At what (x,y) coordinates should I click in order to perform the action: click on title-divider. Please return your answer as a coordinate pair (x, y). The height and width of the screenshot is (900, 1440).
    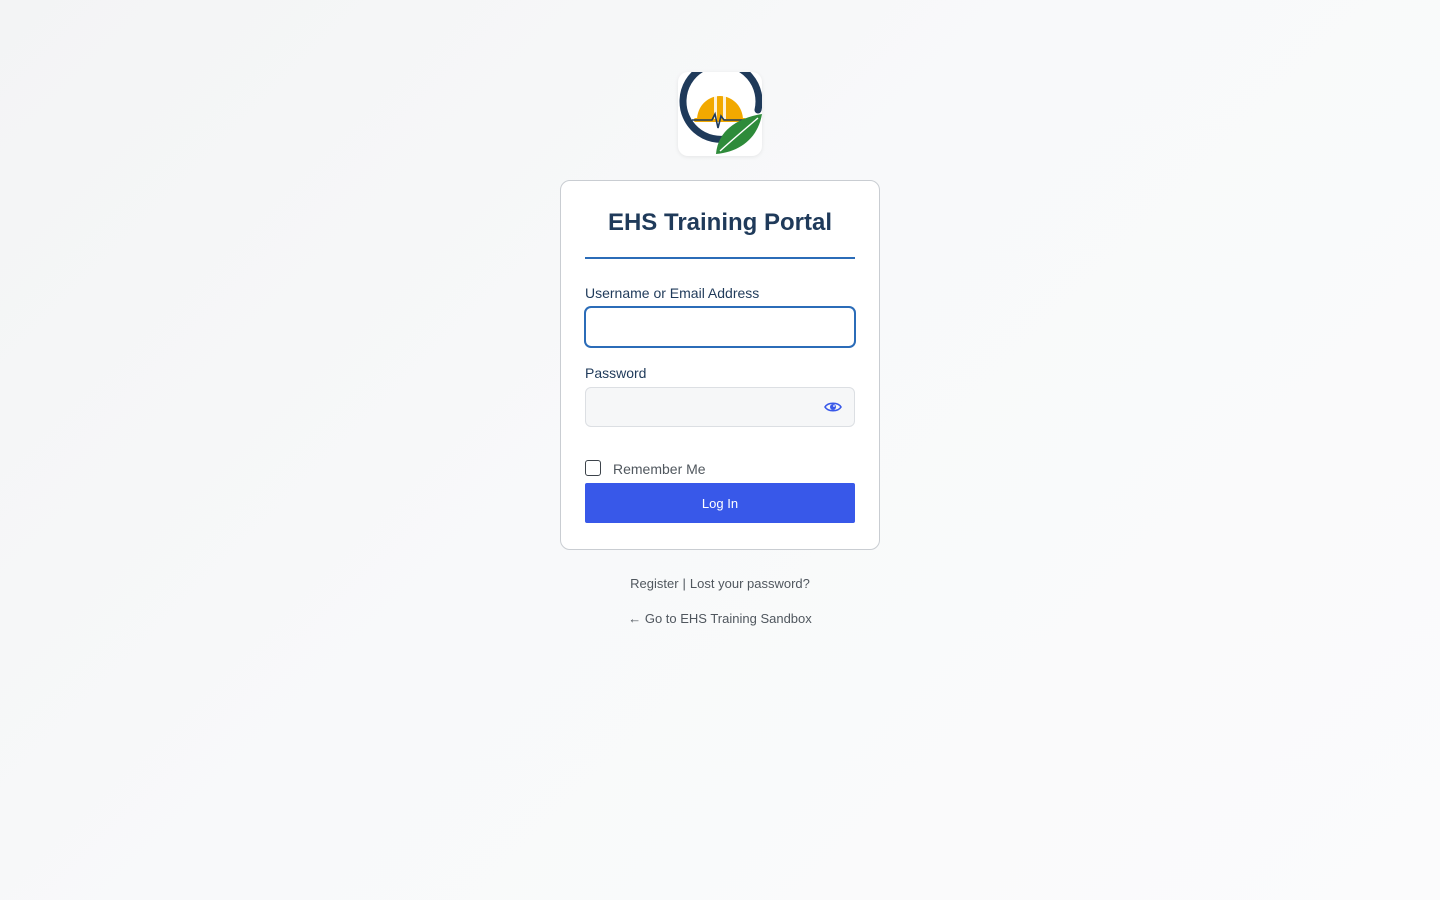
    Looking at the image, I should click on (720, 258).